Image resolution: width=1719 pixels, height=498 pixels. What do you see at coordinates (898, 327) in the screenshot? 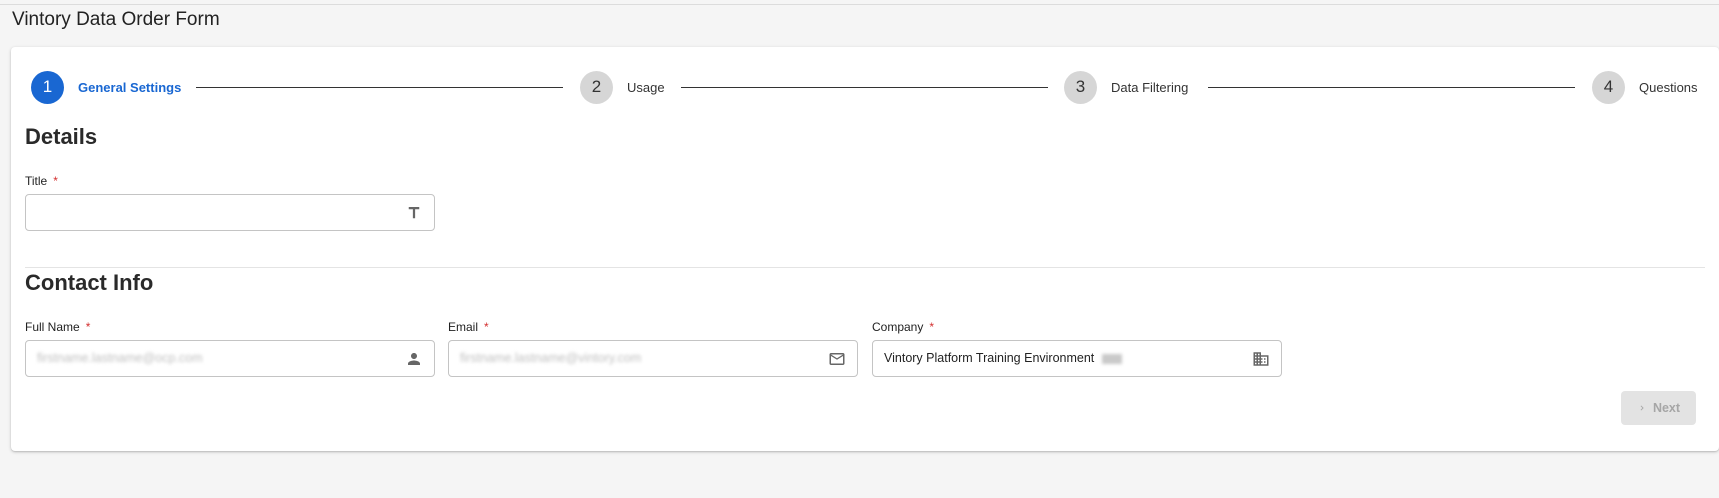
I see `company-label-text: Company` at bounding box center [898, 327].